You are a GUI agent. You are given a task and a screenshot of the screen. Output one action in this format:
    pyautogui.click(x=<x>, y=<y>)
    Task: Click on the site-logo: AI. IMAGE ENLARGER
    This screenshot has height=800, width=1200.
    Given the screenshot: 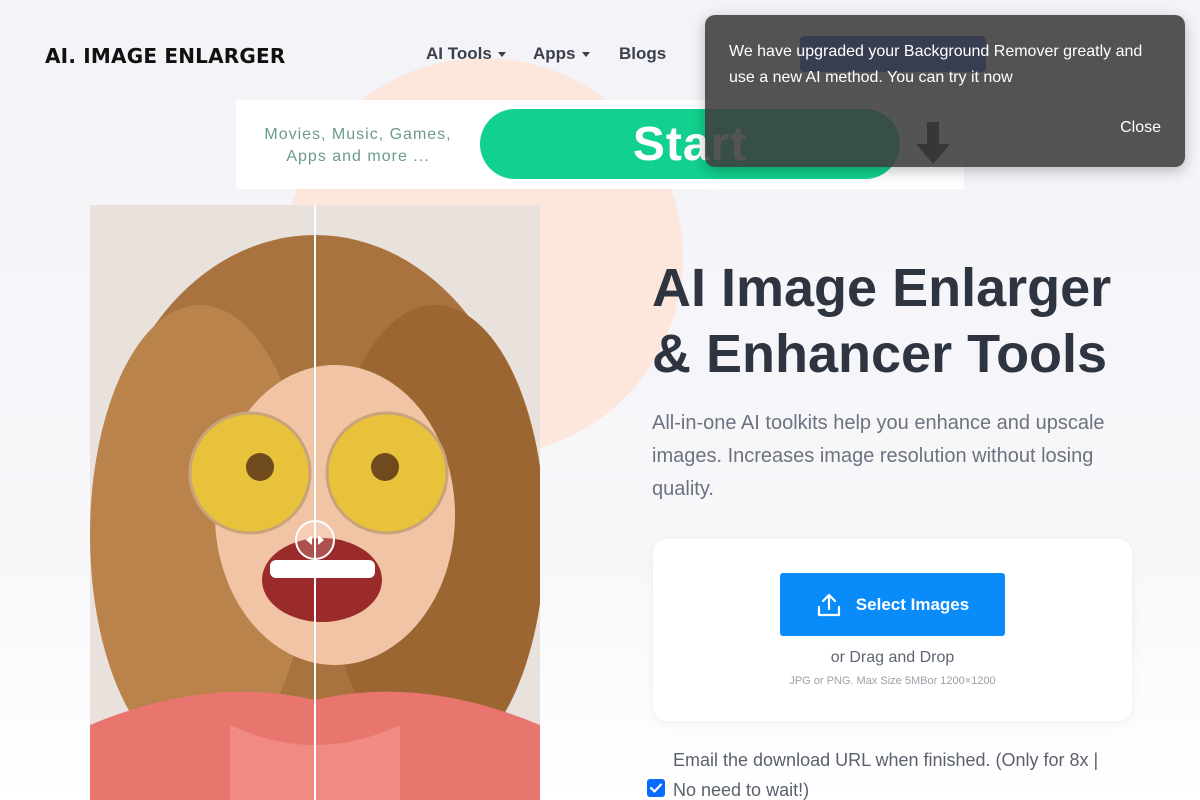 What is the action you would take?
    pyautogui.click(x=165, y=56)
    